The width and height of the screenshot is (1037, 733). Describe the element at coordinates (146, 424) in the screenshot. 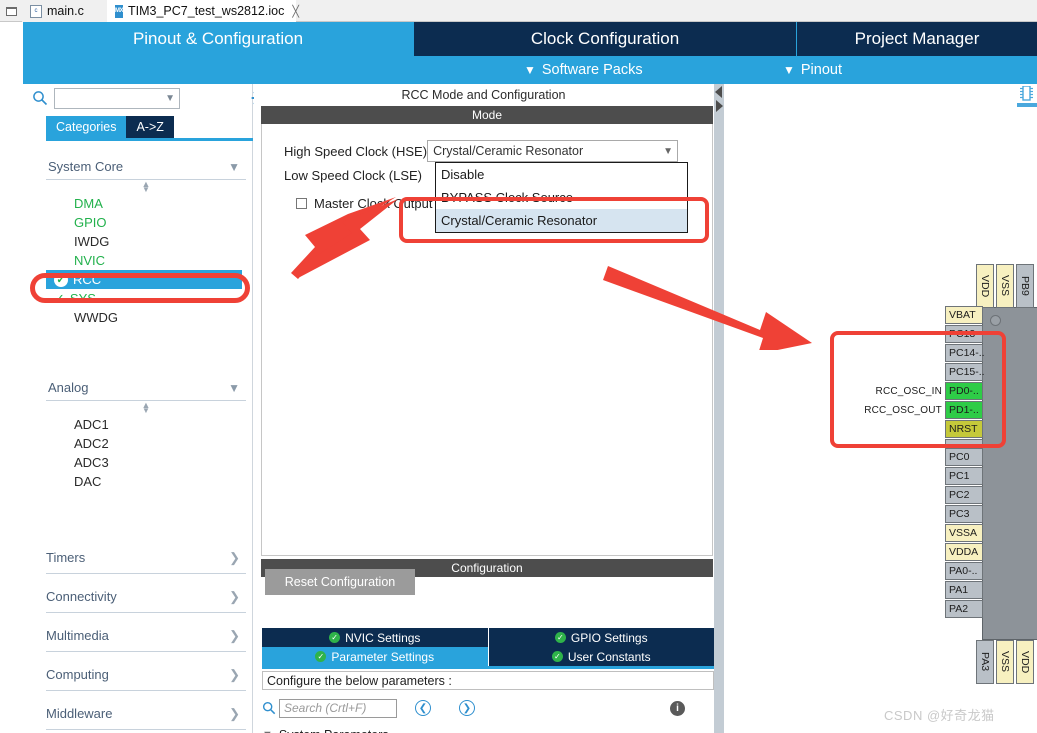

I see `peripheral-adc1: ADC1` at that location.